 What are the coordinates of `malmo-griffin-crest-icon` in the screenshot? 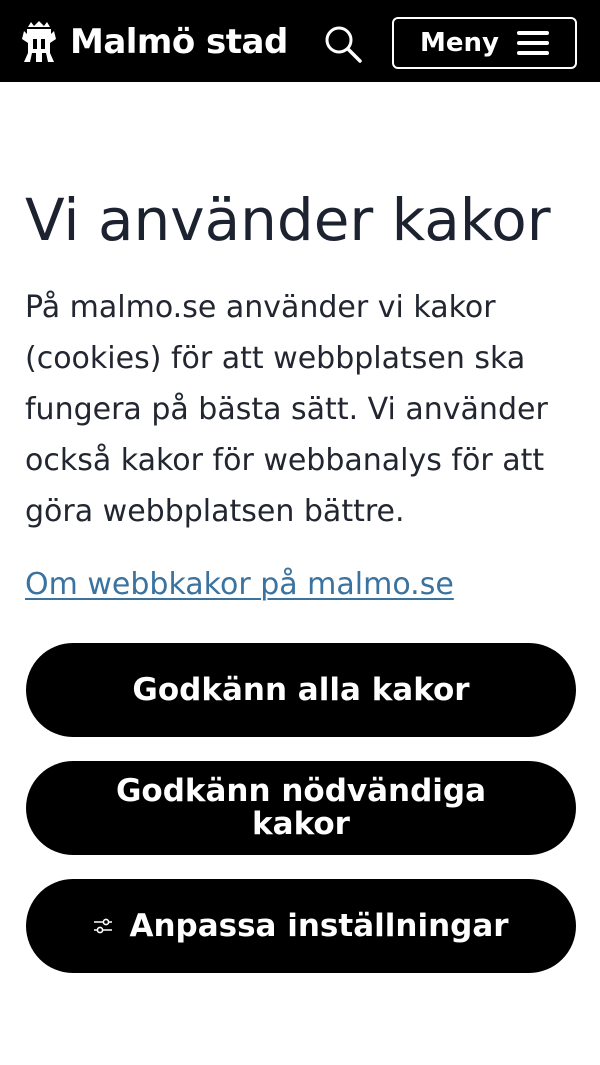 It's located at (39, 41).